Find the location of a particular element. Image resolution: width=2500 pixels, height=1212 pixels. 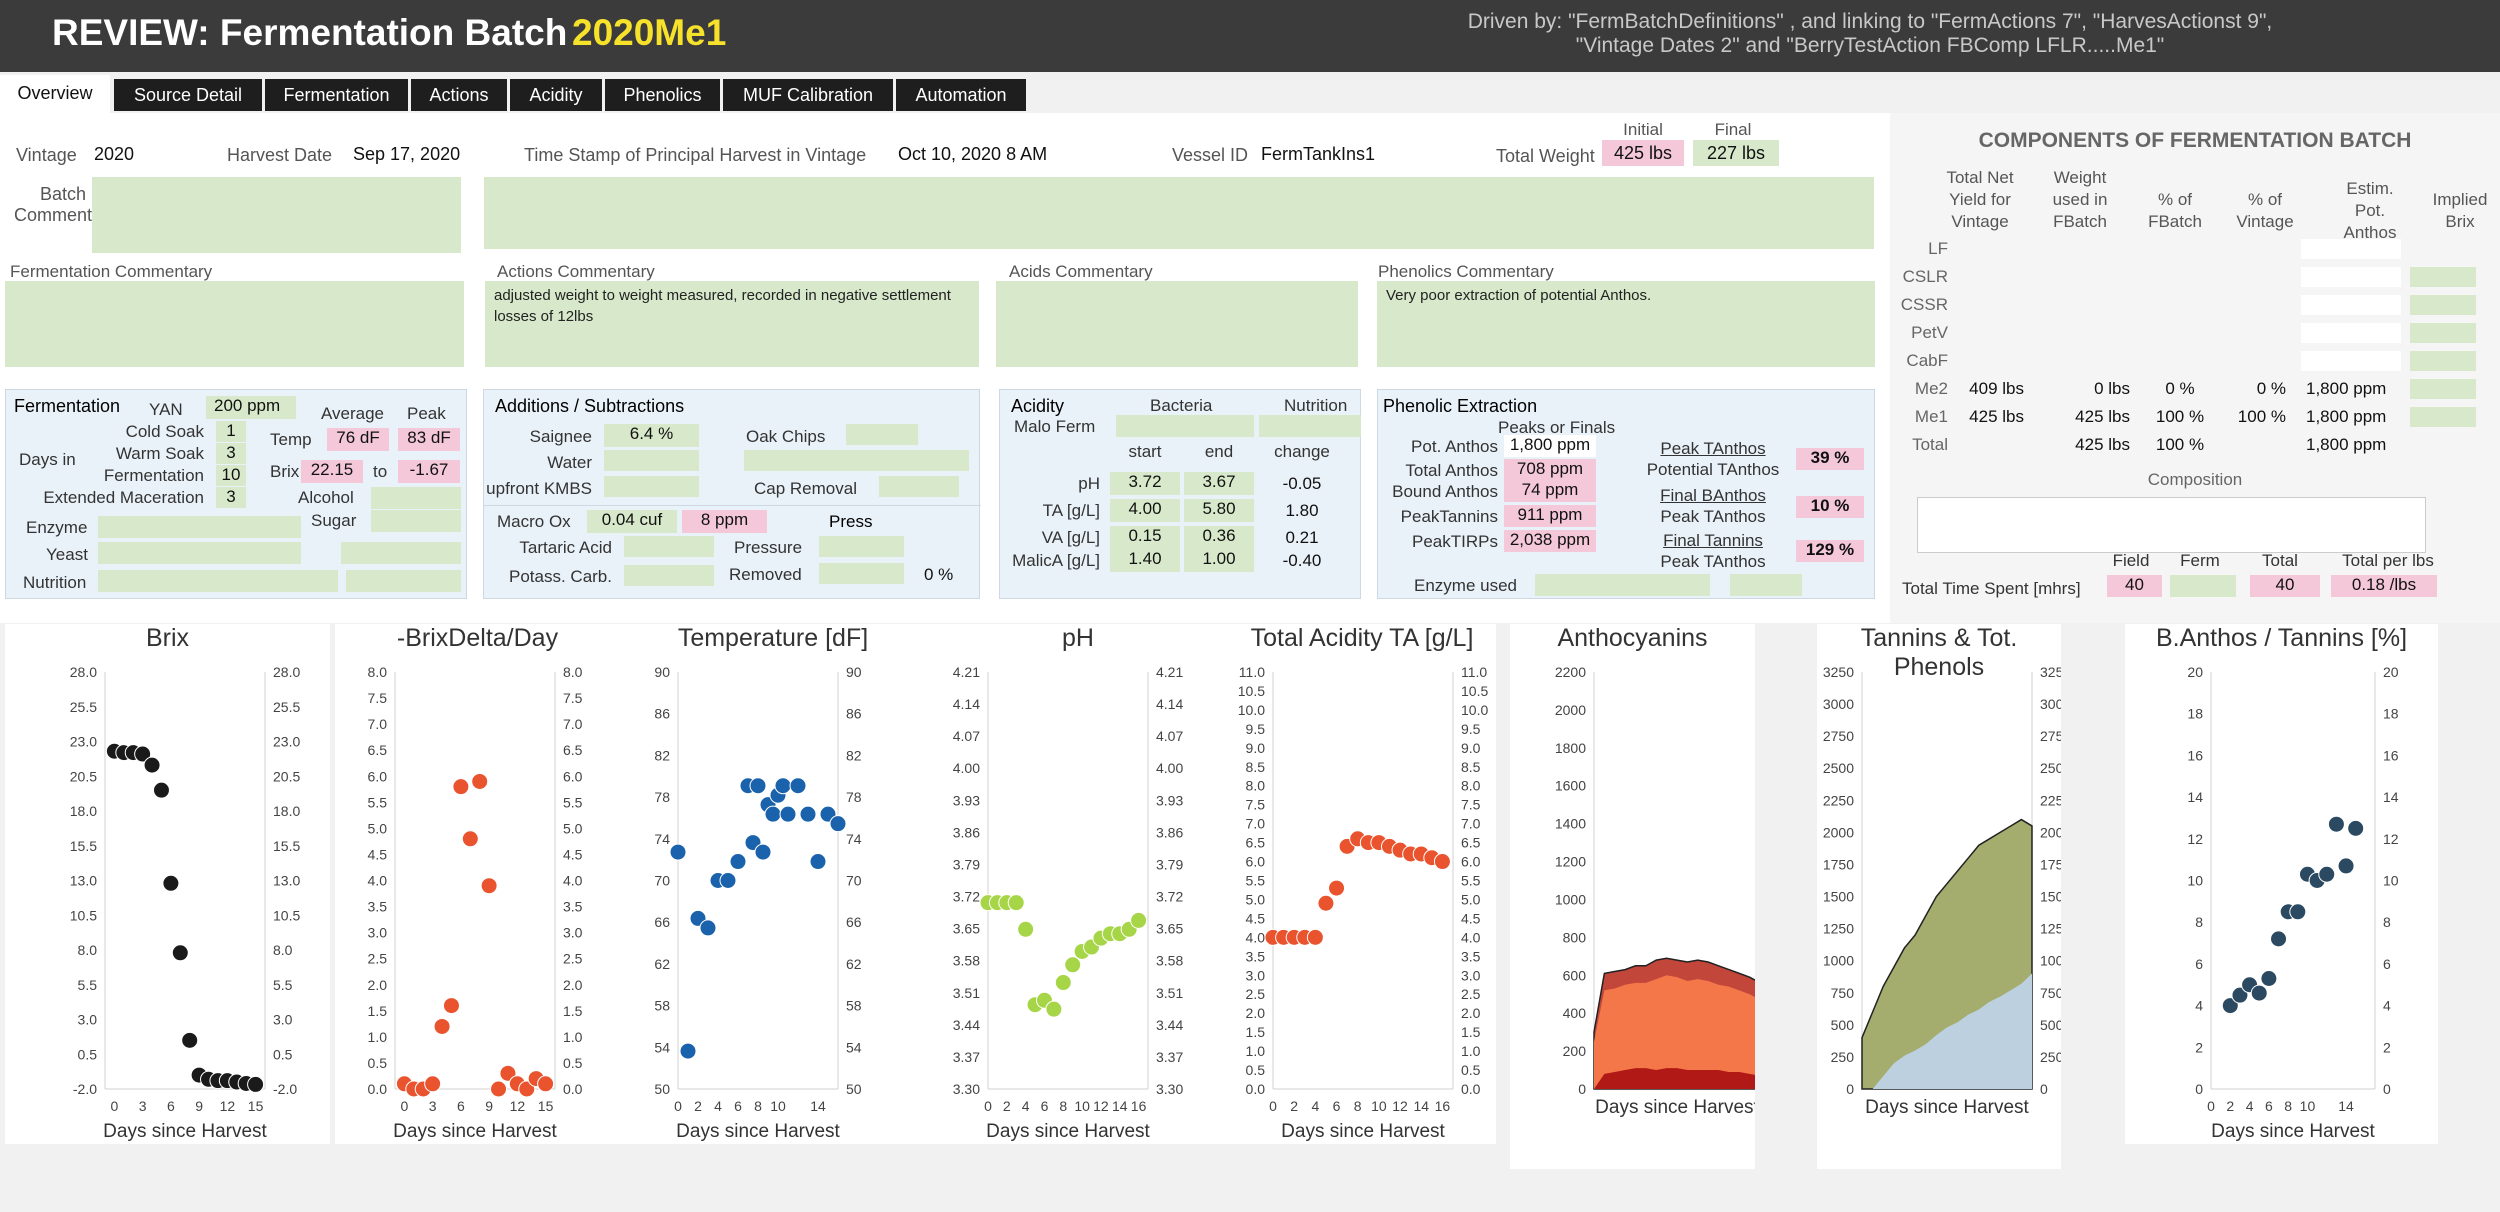

y2-tick-label: 0.5 is located at coordinates (573, 1063).